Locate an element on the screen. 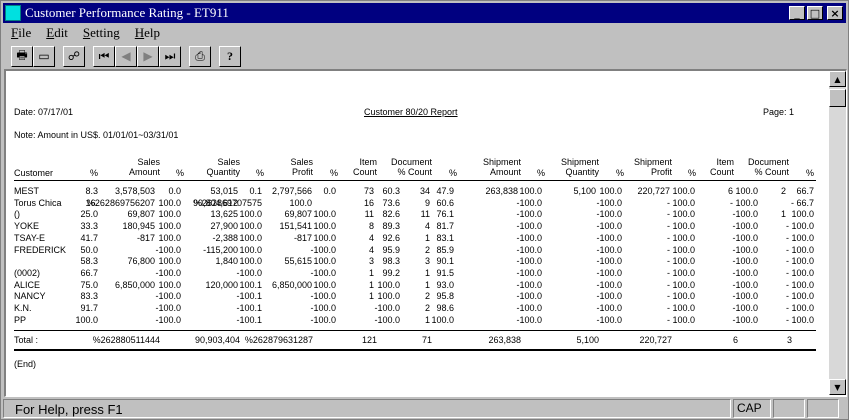  printer-button: ⎙ is located at coordinates (200, 56).